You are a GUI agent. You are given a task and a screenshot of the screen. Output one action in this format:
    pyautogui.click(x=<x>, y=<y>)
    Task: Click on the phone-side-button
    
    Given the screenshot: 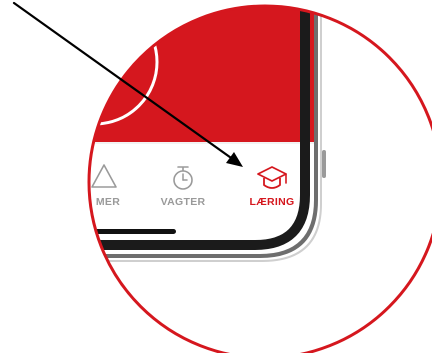 What is the action you would take?
    pyautogui.click(x=324, y=164)
    